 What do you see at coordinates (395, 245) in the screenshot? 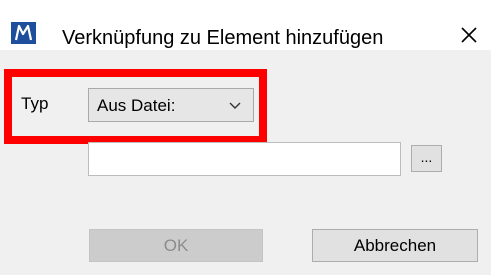
I see `cancel-button: Abbrechen` at bounding box center [395, 245].